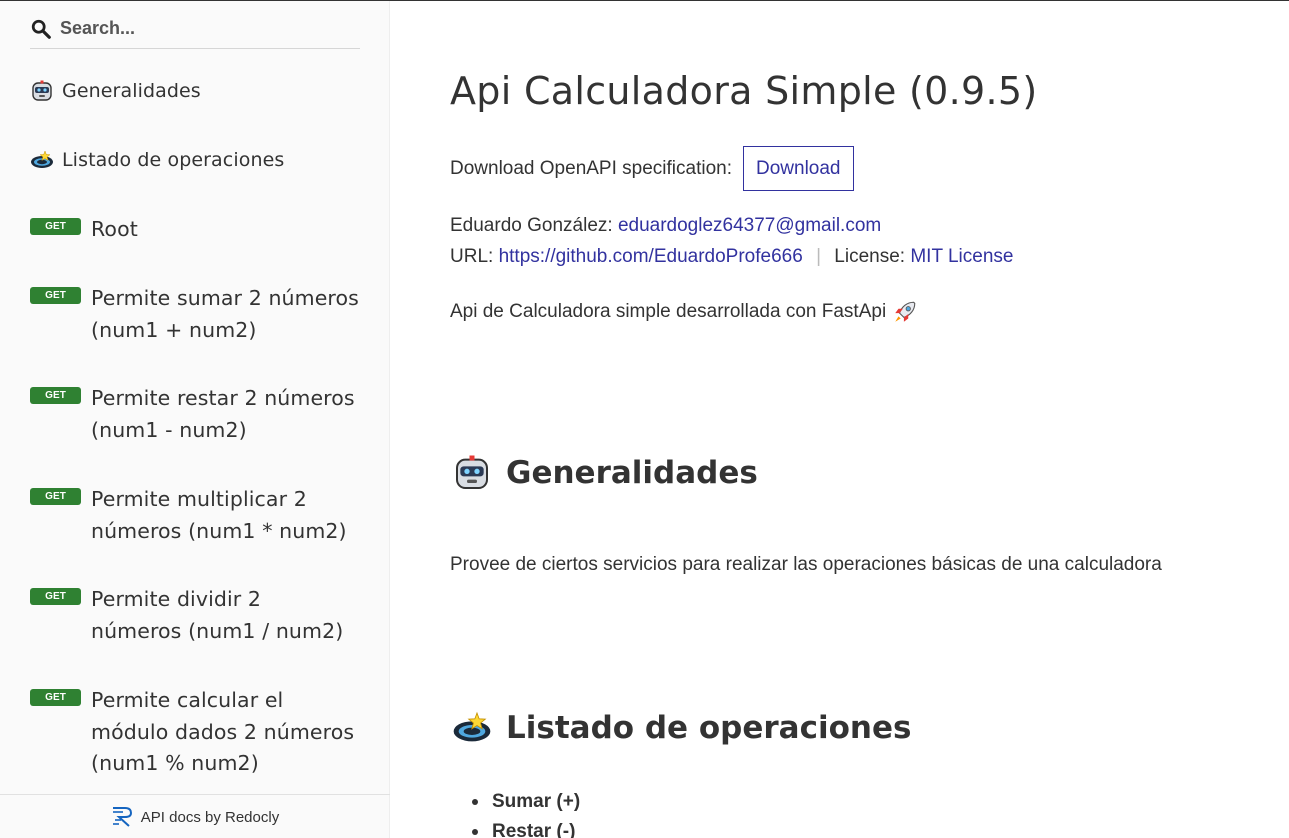 This screenshot has width=1289, height=838. What do you see at coordinates (205, 28) in the screenshot?
I see `search-input` at bounding box center [205, 28].